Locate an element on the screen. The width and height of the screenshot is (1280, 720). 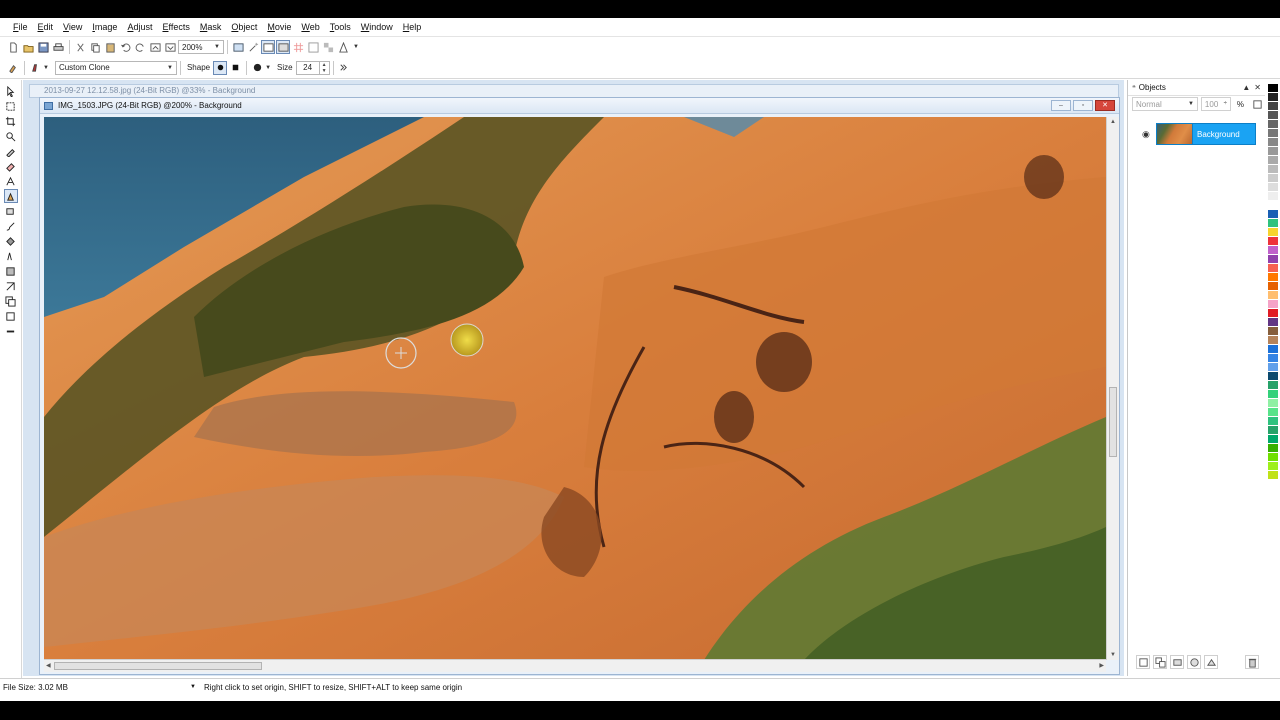
opacity-stepper-icon: ÷ is located at coordinates (1225, 104).